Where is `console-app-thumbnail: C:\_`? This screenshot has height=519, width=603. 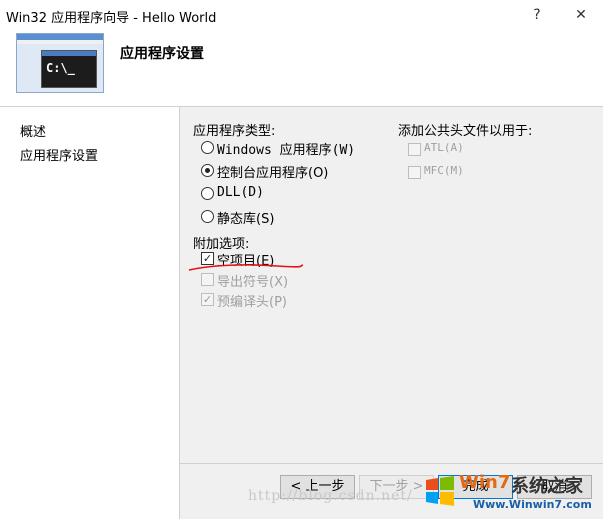 console-app-thumbnail: C:\_ is located at coordinates (60, 63).